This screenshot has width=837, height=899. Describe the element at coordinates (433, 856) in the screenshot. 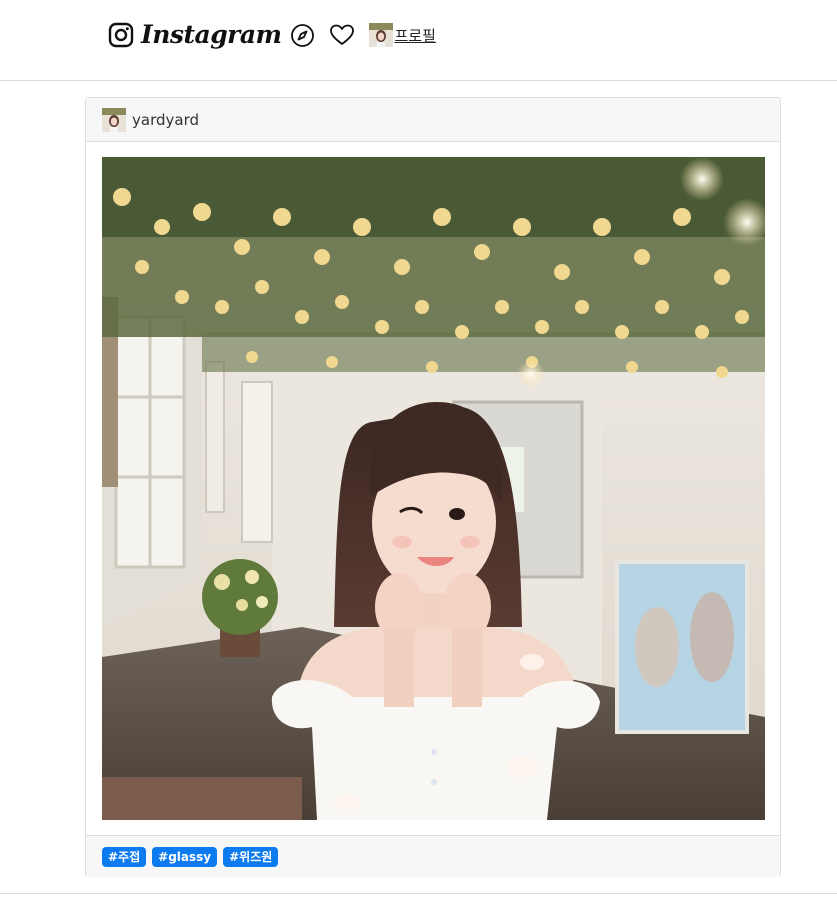

I see `post-footer: #주접 #glassy #위즈원` at that location.